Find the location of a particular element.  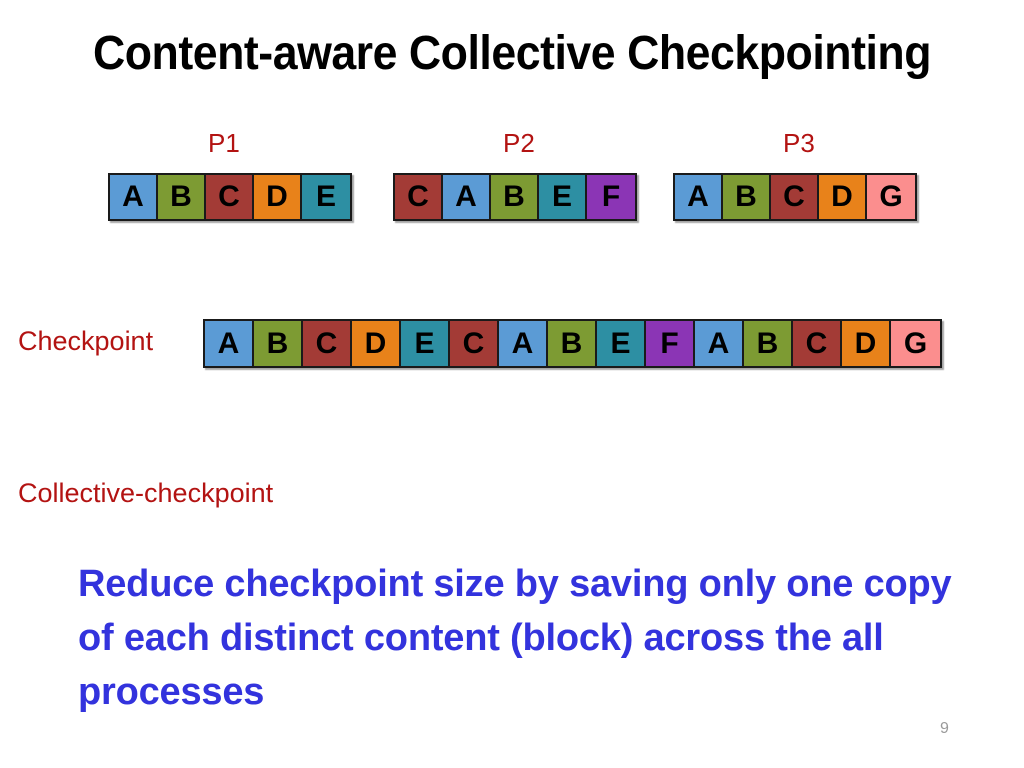

process-label-p2: P2 is located at coordinates (519, 143).